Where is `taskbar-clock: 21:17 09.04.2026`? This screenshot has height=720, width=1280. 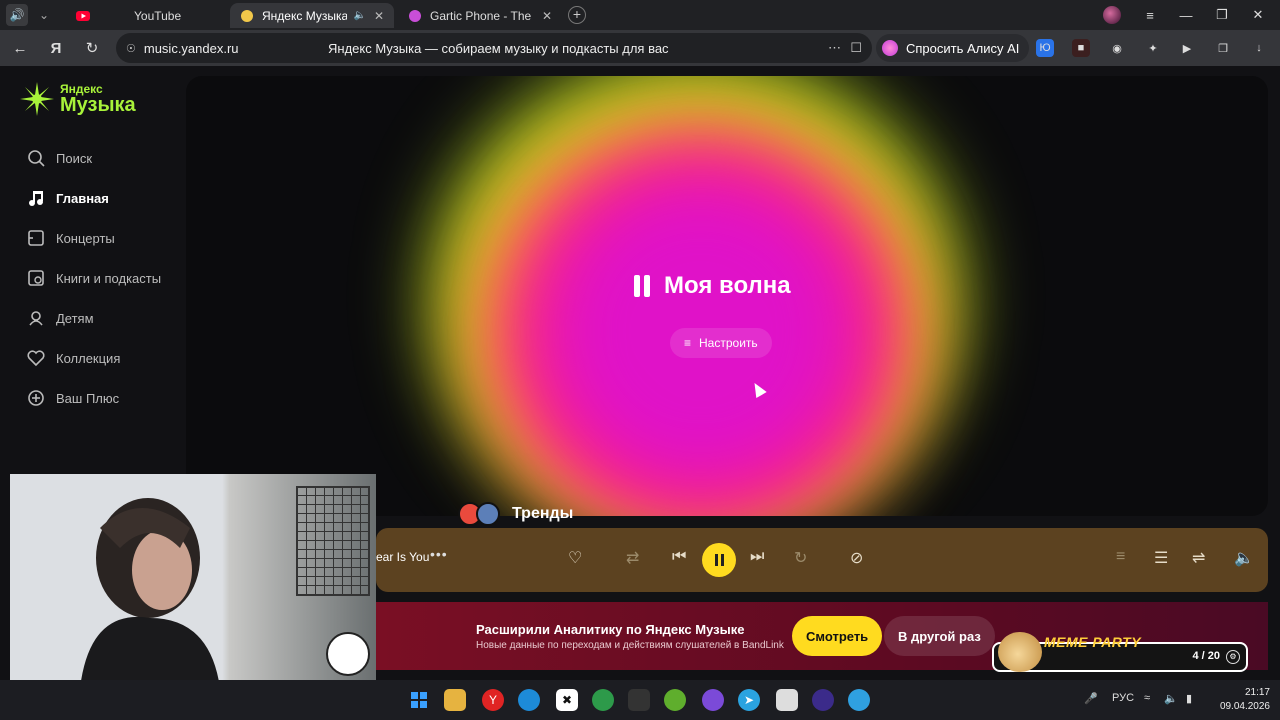
taskbar-clock: 21:17 09.04.2026 is located at coordinates (1242, 700).